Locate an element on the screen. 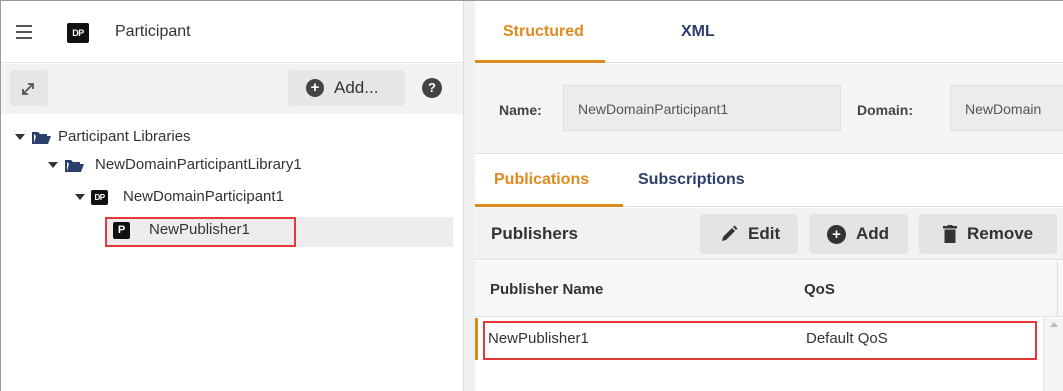 The height and width of the screenshot is (391, 1063). publishers-table-header: Publisher Name QoS is located at coordinates (769, 289).